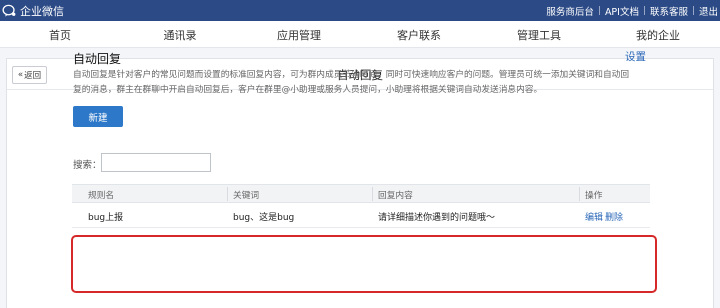 Image resolution: width=720 pixels, height=308 pixels. I want to click on keywords-cell: bug、这是bug, so click(264, 218).